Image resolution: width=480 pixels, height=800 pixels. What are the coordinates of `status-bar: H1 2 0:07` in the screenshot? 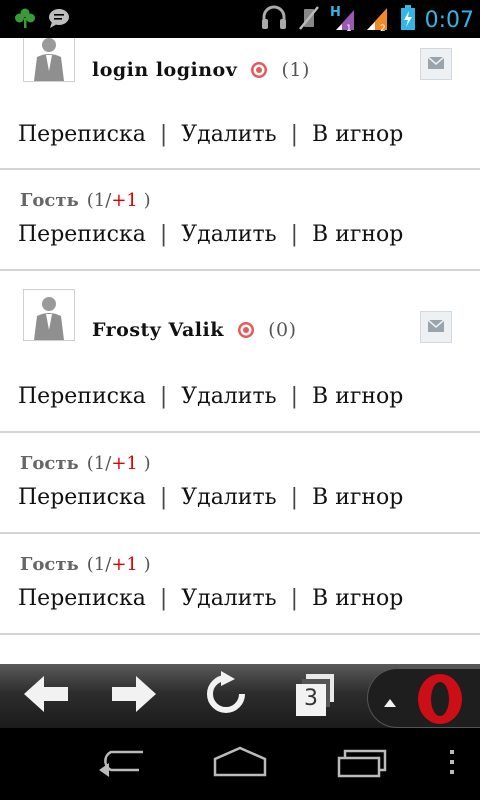 It's located at (240, 19).